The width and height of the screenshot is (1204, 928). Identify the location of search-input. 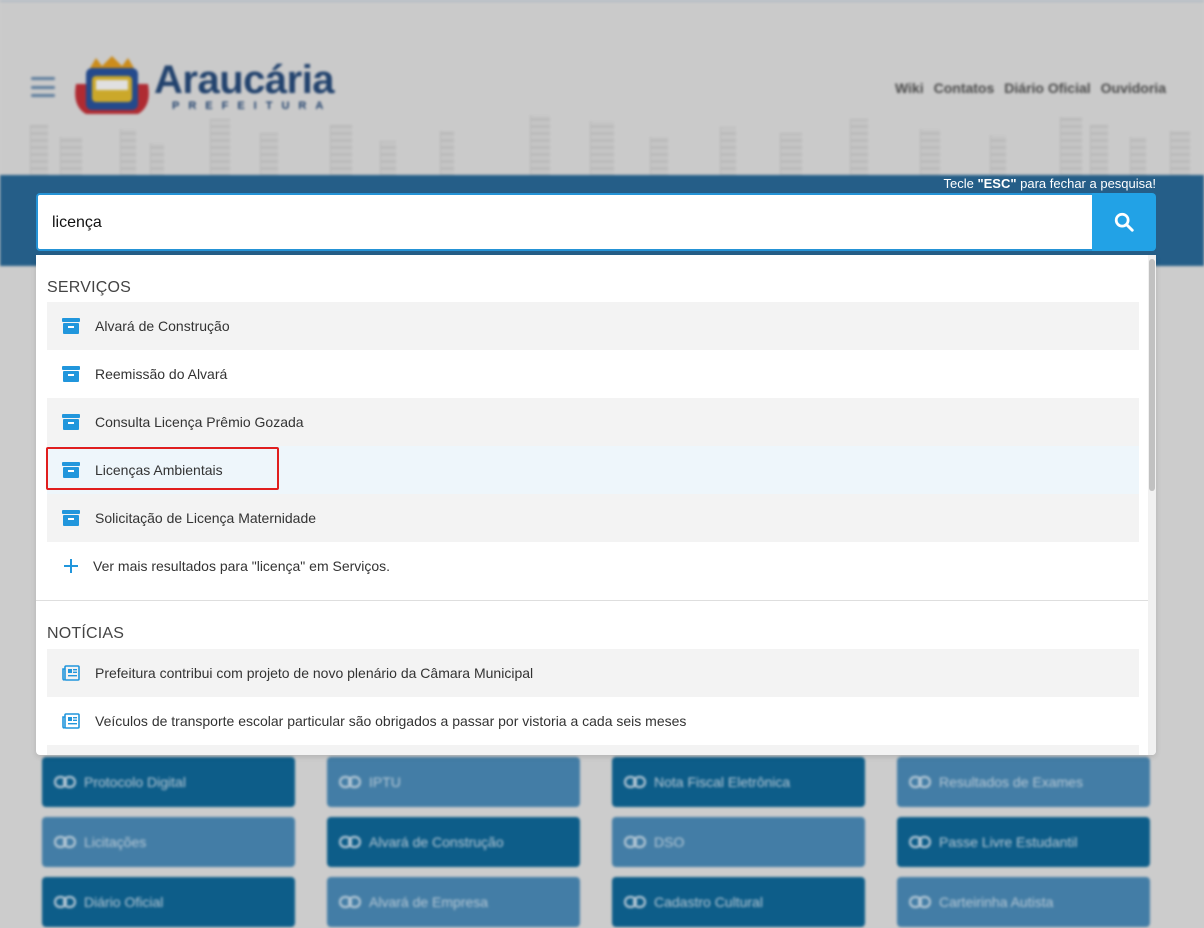
(562, 223).